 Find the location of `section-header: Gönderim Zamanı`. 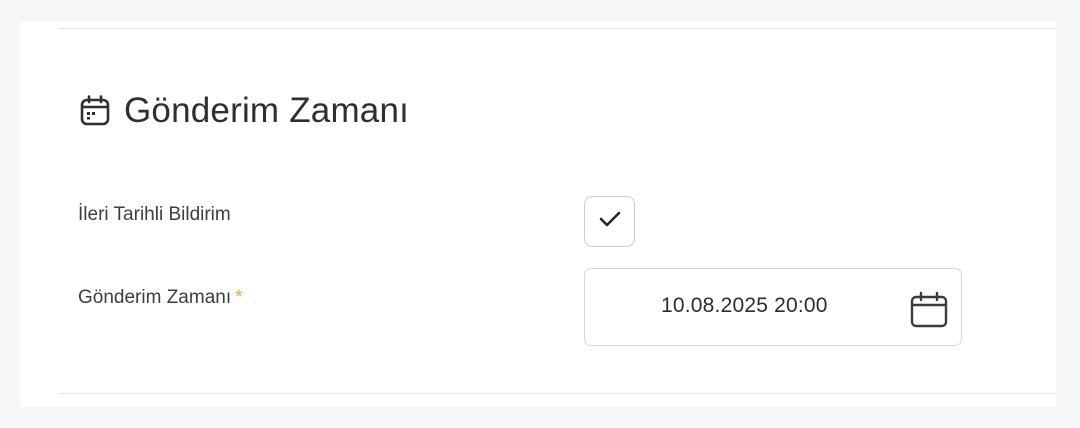

section-header: Gönderim Zamanı is located at coordinates (243, 111).